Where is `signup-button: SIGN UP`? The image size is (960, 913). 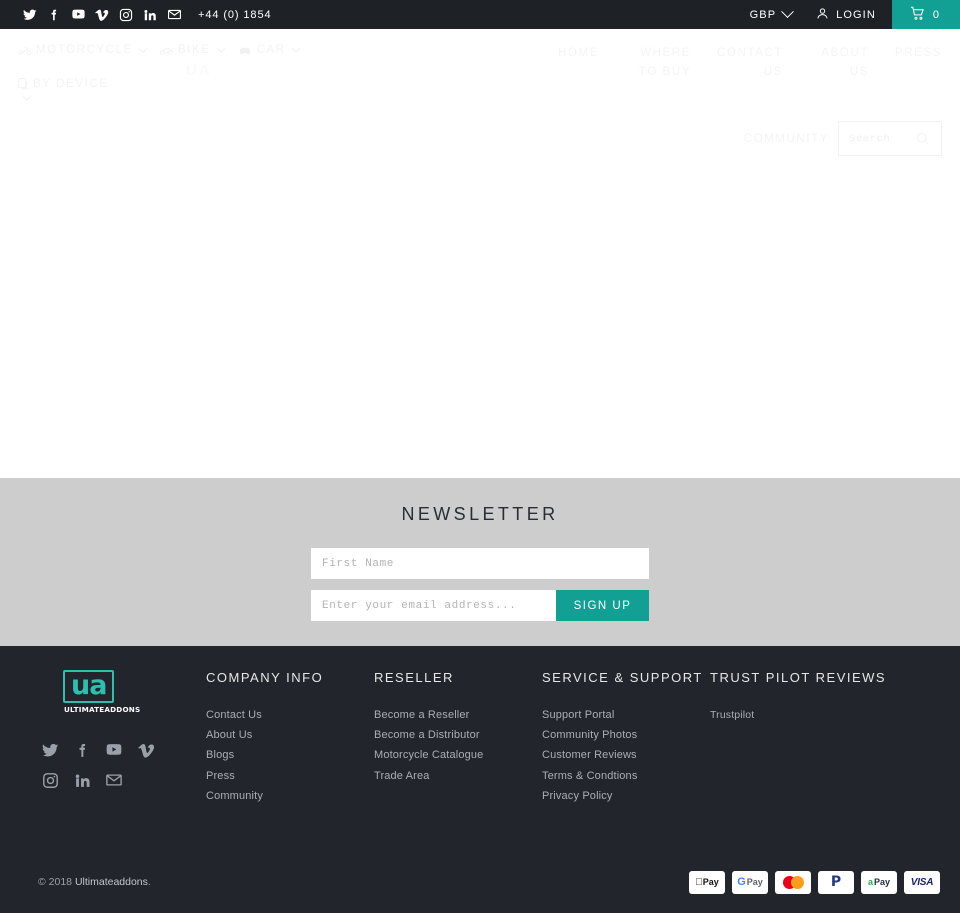 signup-button: SIGN UP is located at coordinates (602, 605).